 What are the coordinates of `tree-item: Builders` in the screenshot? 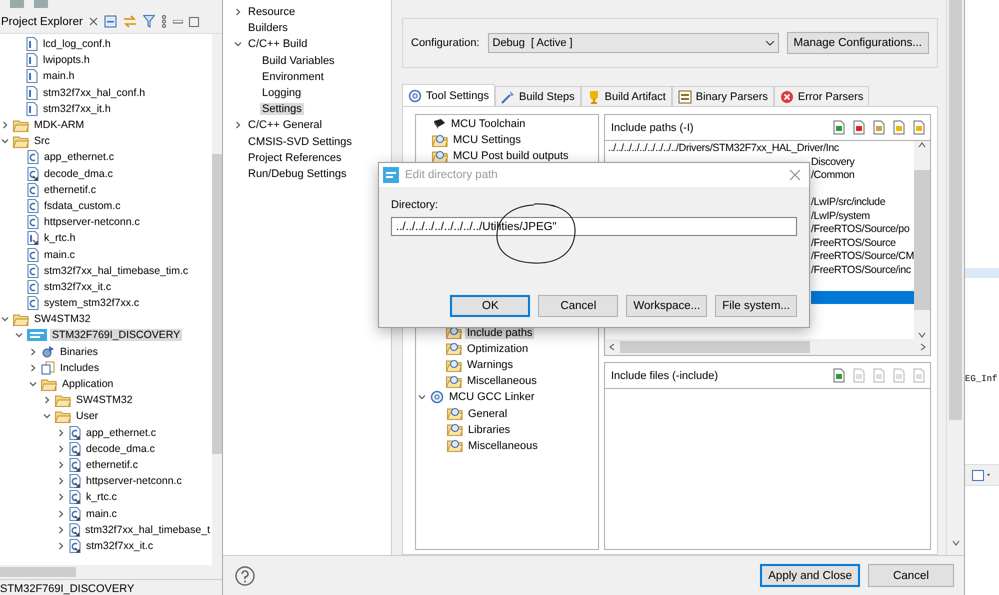 It's located at (268, 28).